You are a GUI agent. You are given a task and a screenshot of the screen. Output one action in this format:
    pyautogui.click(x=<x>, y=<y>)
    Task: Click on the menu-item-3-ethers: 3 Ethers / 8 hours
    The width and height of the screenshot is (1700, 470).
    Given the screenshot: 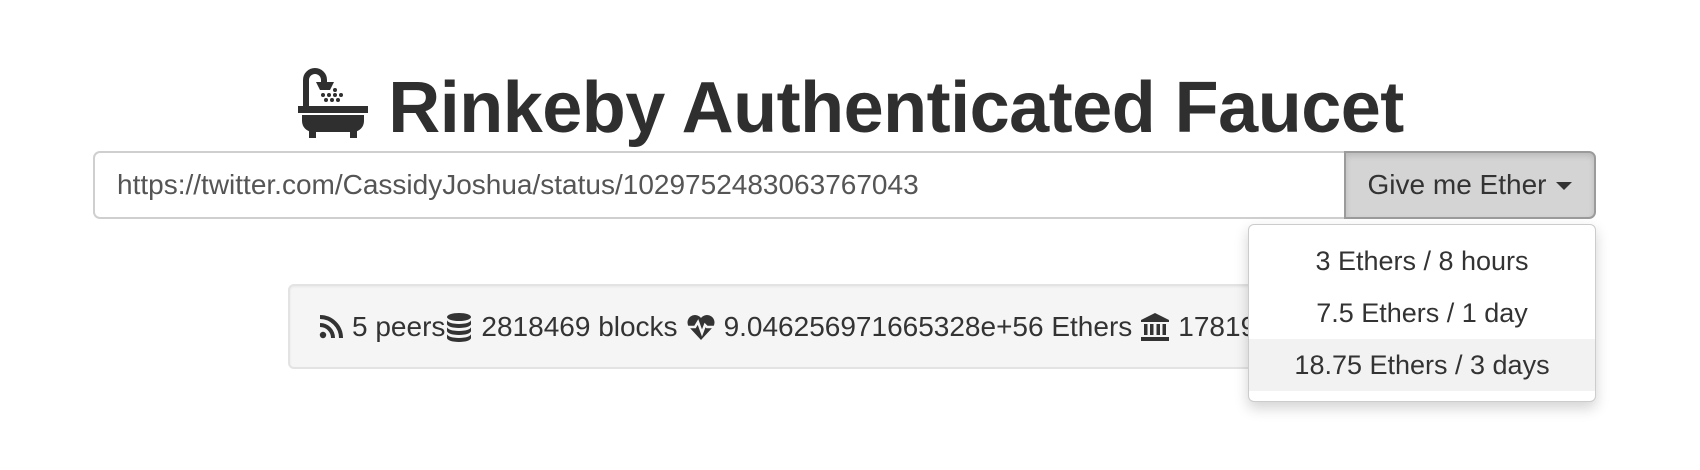 What is the action you would take?
    pyautogui.click(x=1422, y=261)
    